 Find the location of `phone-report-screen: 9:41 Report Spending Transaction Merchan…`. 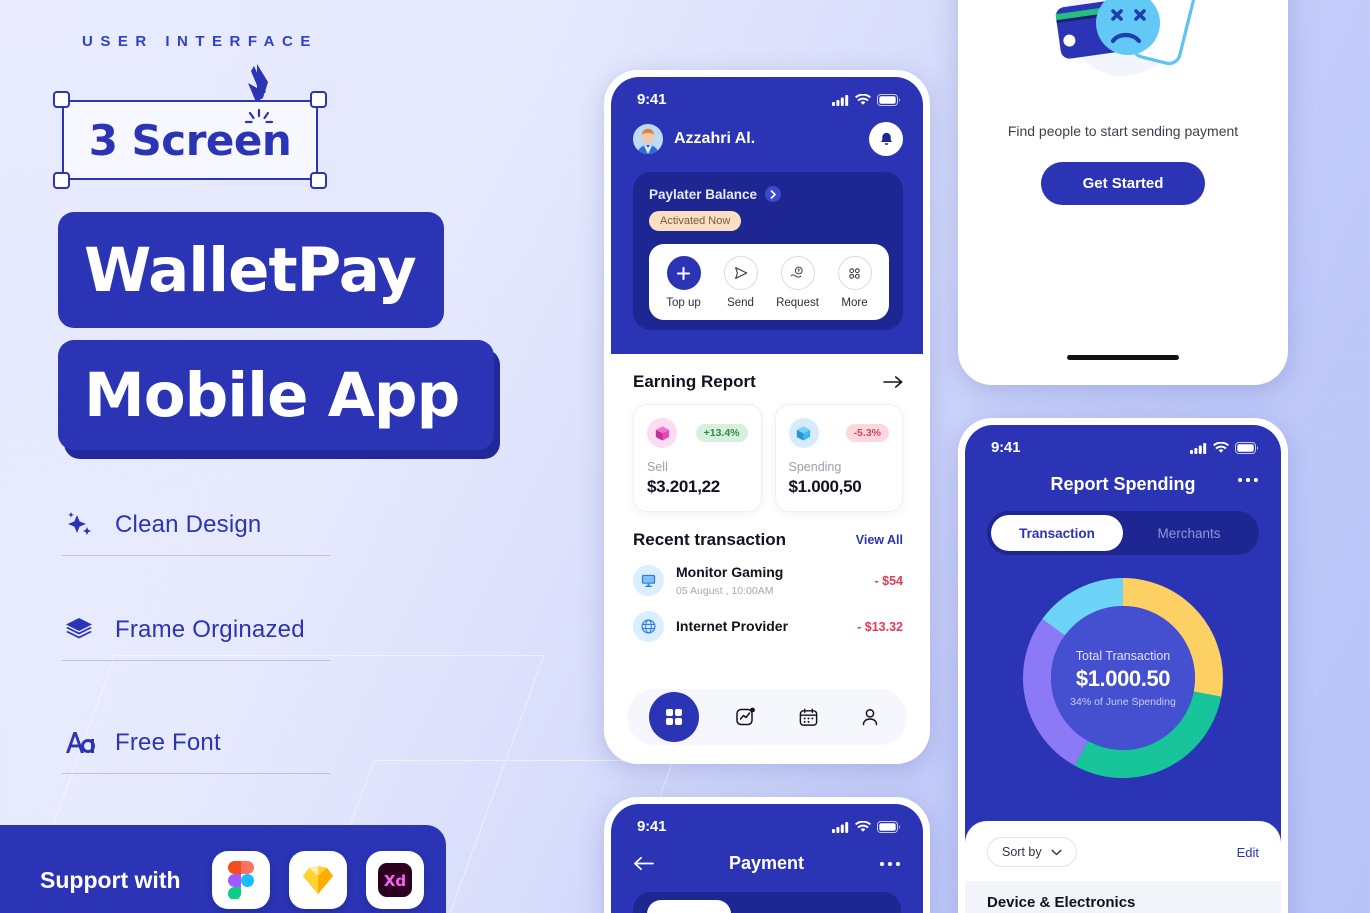

phone-report-screen: 9:41 Report Spending Transaction Merchan… is located at coordinates (1123, 669).